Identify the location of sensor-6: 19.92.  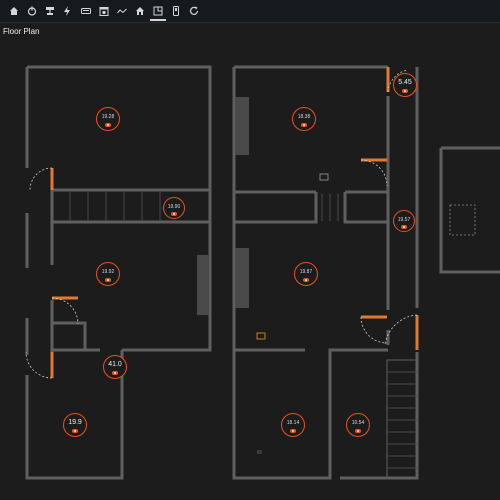
(108, 274).